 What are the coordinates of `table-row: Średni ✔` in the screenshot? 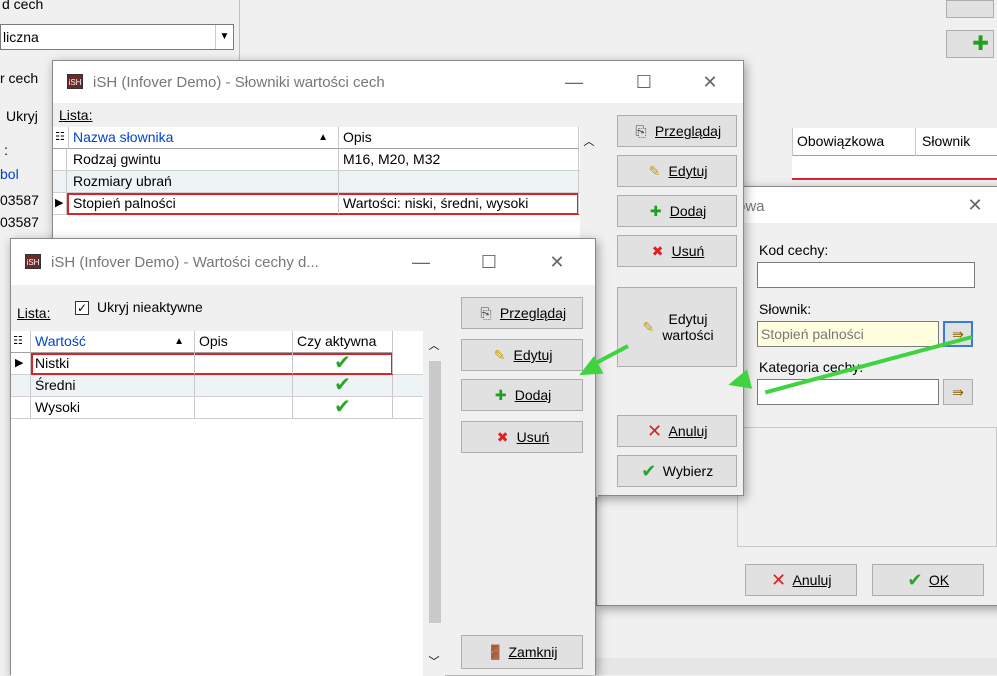 It's located at (228, 386).